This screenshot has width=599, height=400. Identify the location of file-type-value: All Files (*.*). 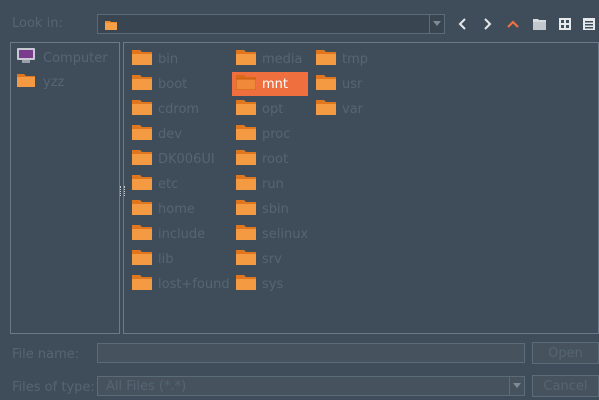
(146, 386).